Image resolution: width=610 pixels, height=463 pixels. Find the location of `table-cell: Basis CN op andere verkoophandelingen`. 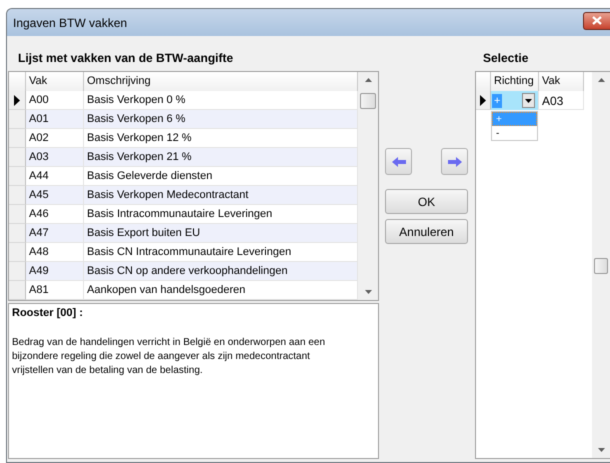

table-cell: Basis CN op andere verkoophandelingen is located at coordinates (221, 271).